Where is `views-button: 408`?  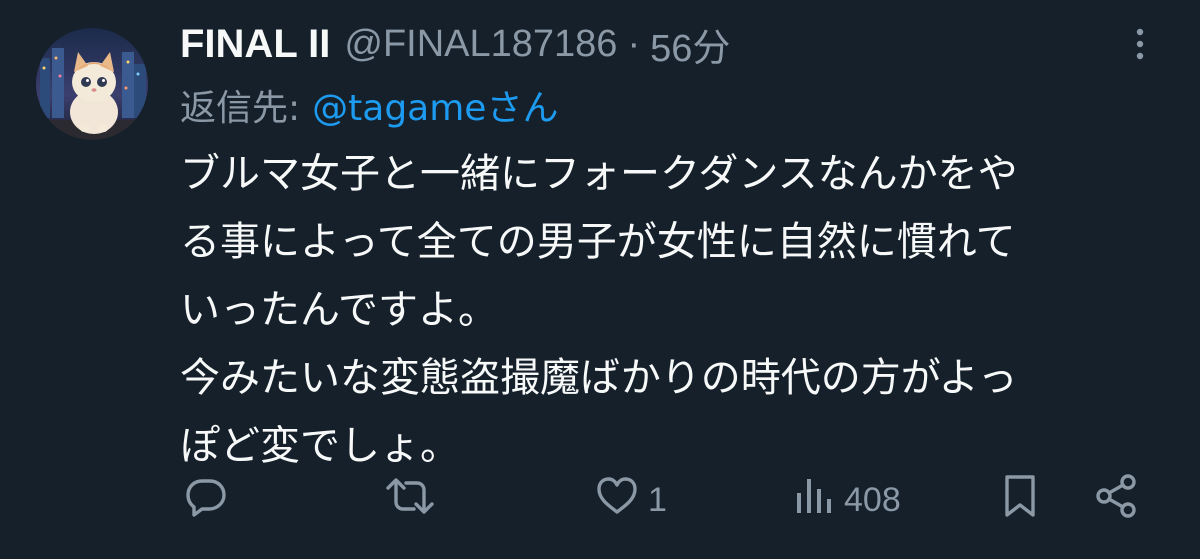
views-button: 408 is located at coordinates (846, 500).